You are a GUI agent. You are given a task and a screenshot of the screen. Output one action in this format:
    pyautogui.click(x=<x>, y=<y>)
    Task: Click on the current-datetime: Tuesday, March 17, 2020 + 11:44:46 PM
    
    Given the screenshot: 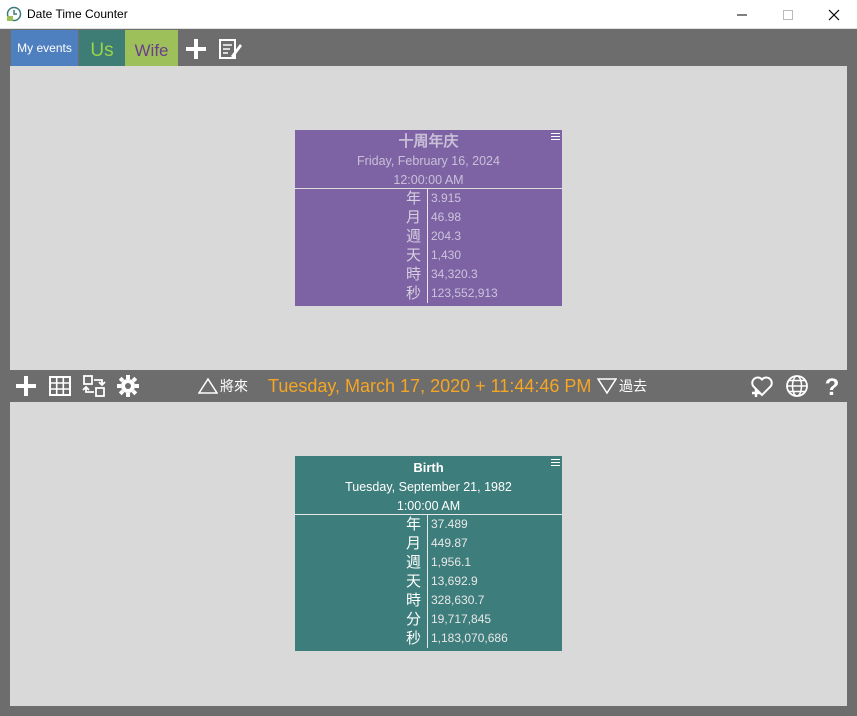 What is the action you would take?
    pyautogui.click(x=429, y=386)
    